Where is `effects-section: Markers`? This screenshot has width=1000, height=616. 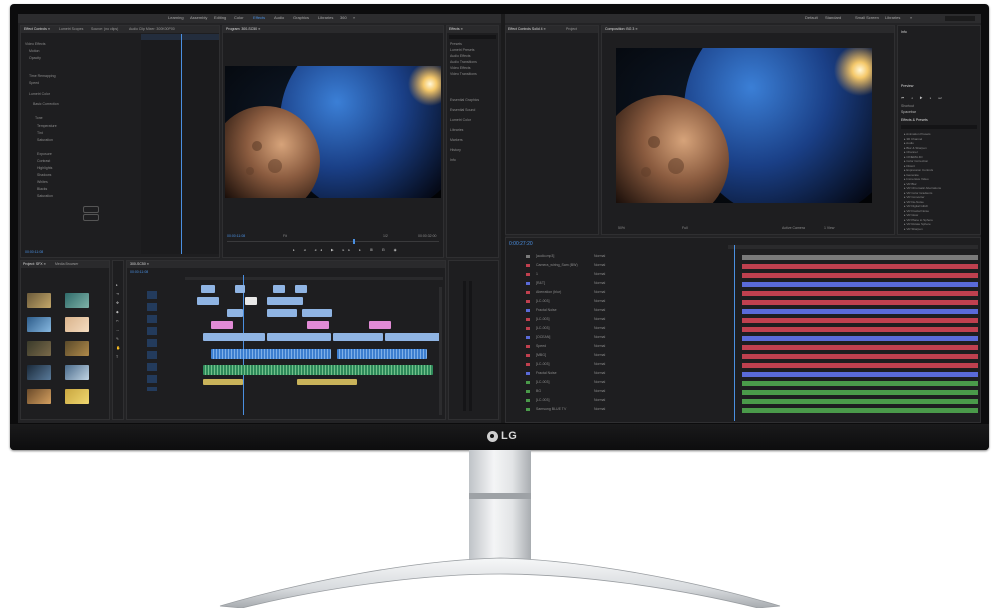
effects-section: Markers is located at coordinates (456, 140).